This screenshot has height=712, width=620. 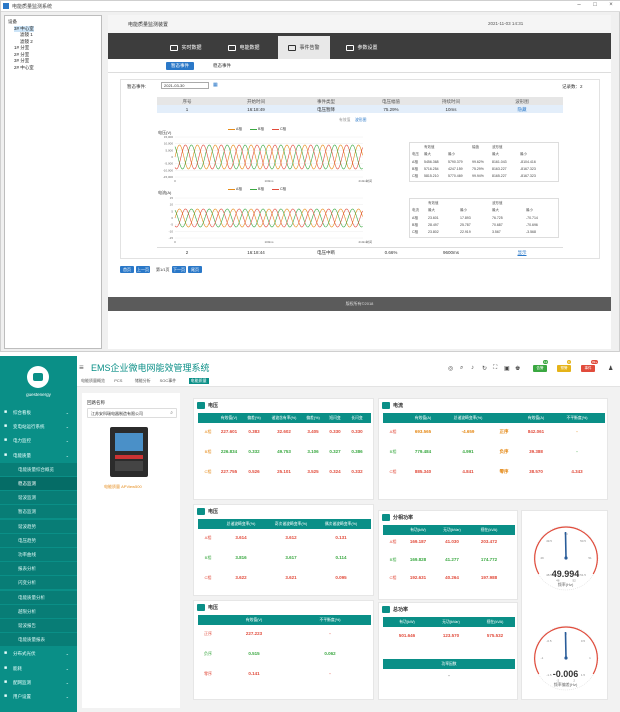 I want to click on screen-icon: ▣, so click(x=507, y=368).